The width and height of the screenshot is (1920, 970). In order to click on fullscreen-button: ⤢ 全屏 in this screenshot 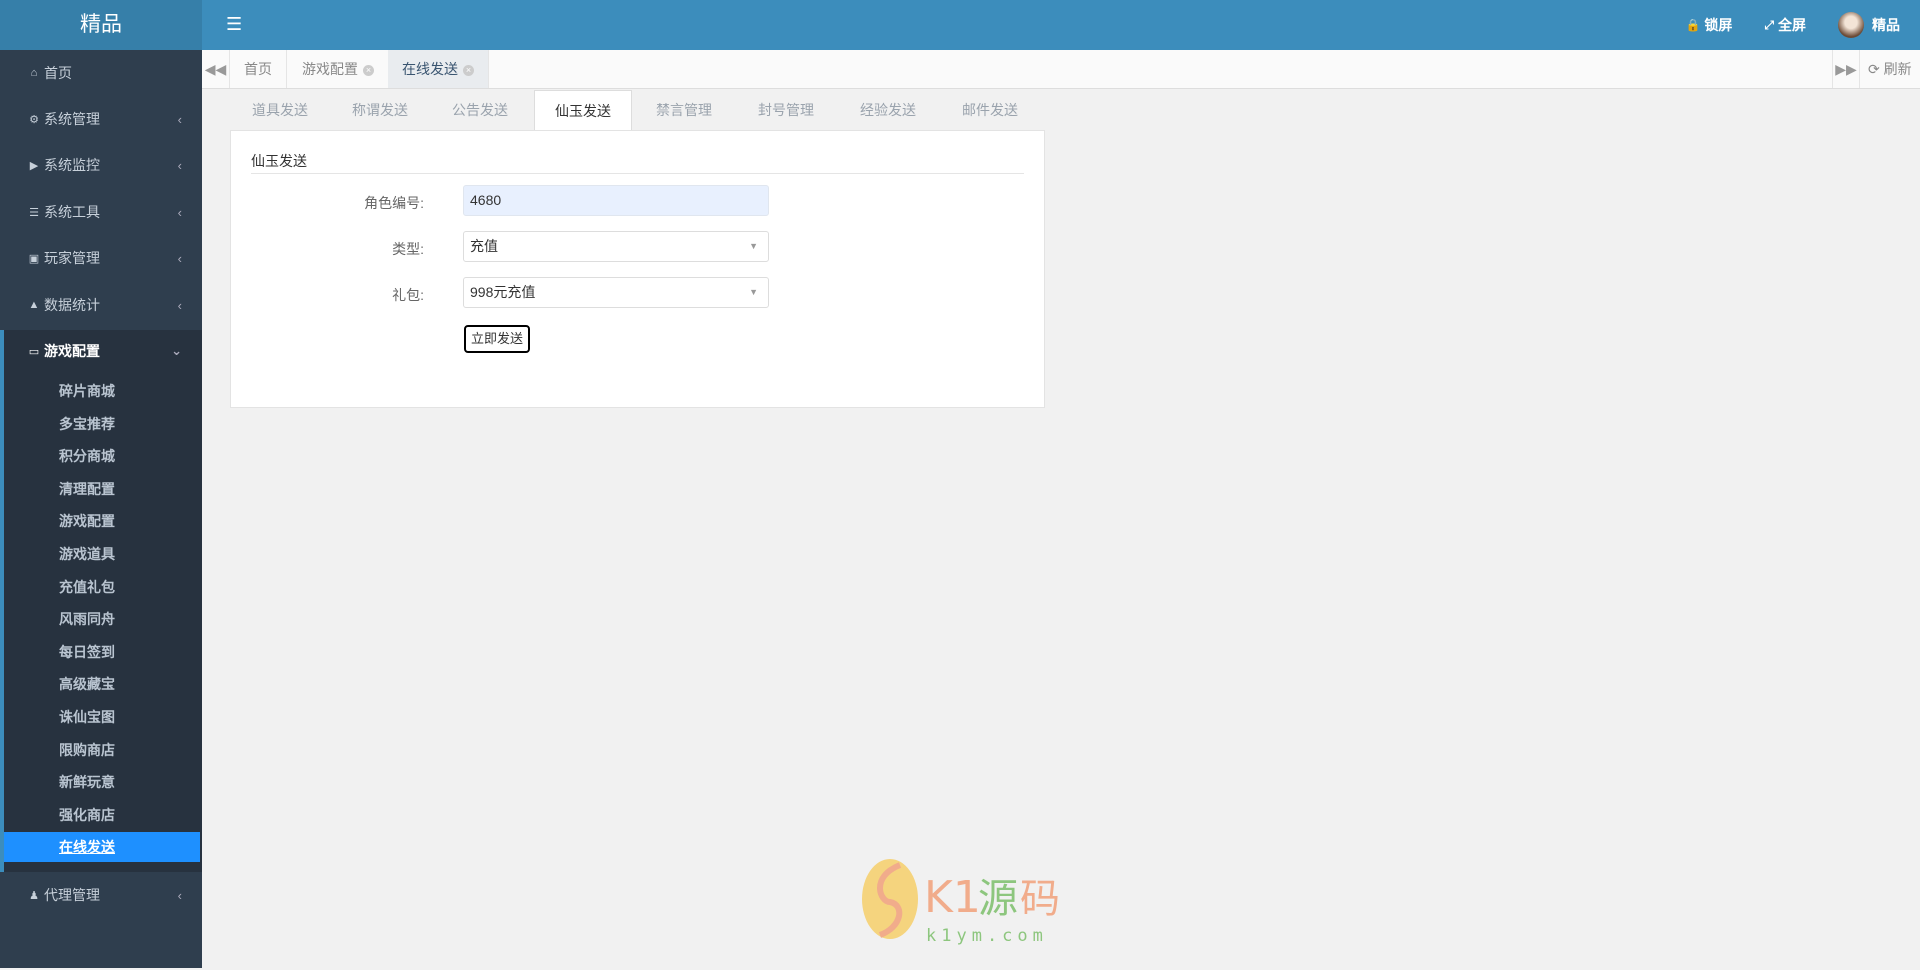, I will do `click(1785, 25)`.